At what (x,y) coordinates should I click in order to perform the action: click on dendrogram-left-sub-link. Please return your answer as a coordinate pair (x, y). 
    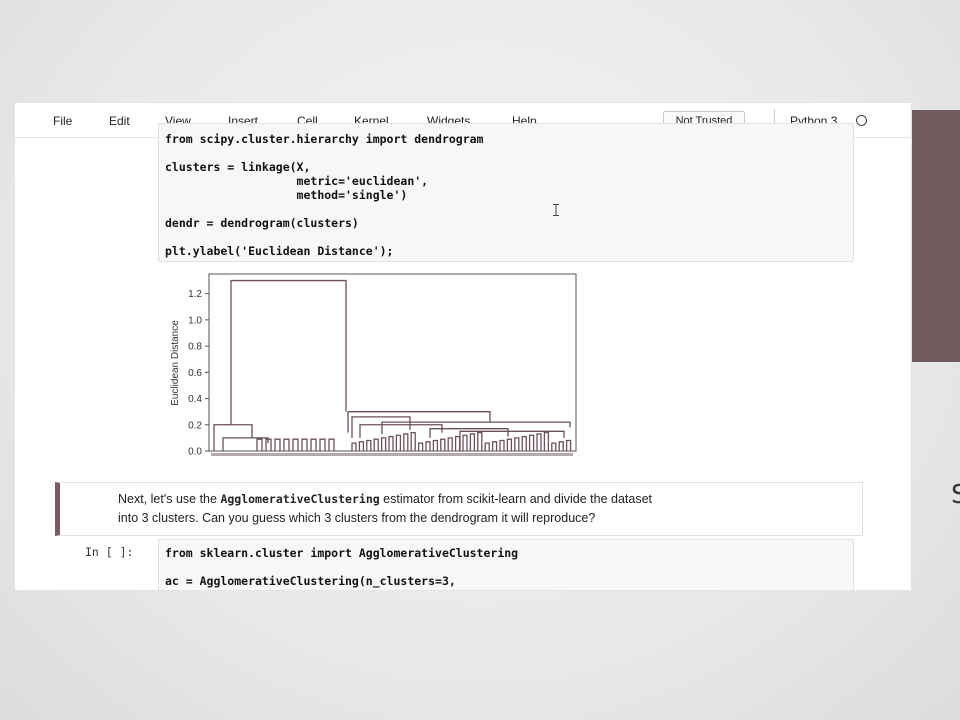
    Looking at the image, I should click on (245, 444).